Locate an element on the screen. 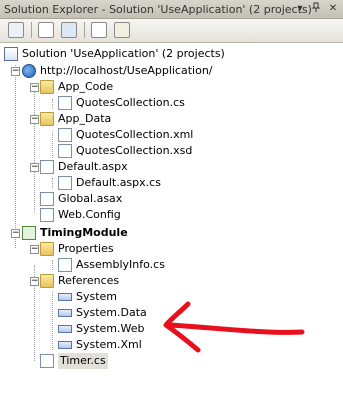 This screenshot has height=397, width=343. references-label: References is located at coordinates (89, 280).